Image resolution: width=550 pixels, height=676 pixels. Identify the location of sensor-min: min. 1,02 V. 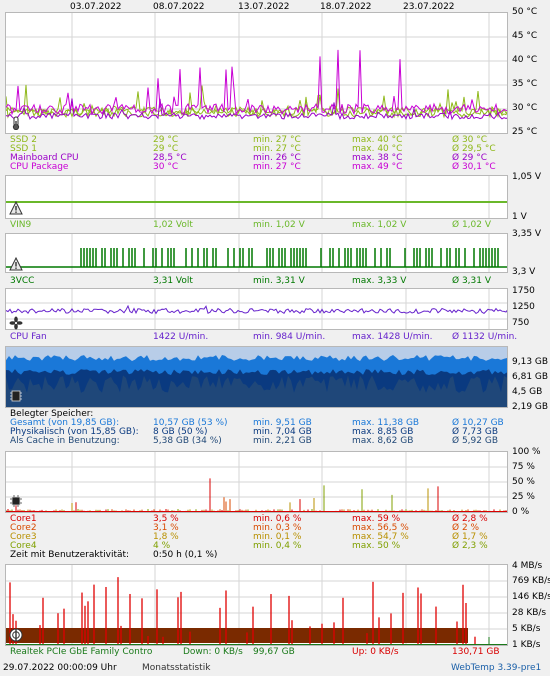
(279, 225).